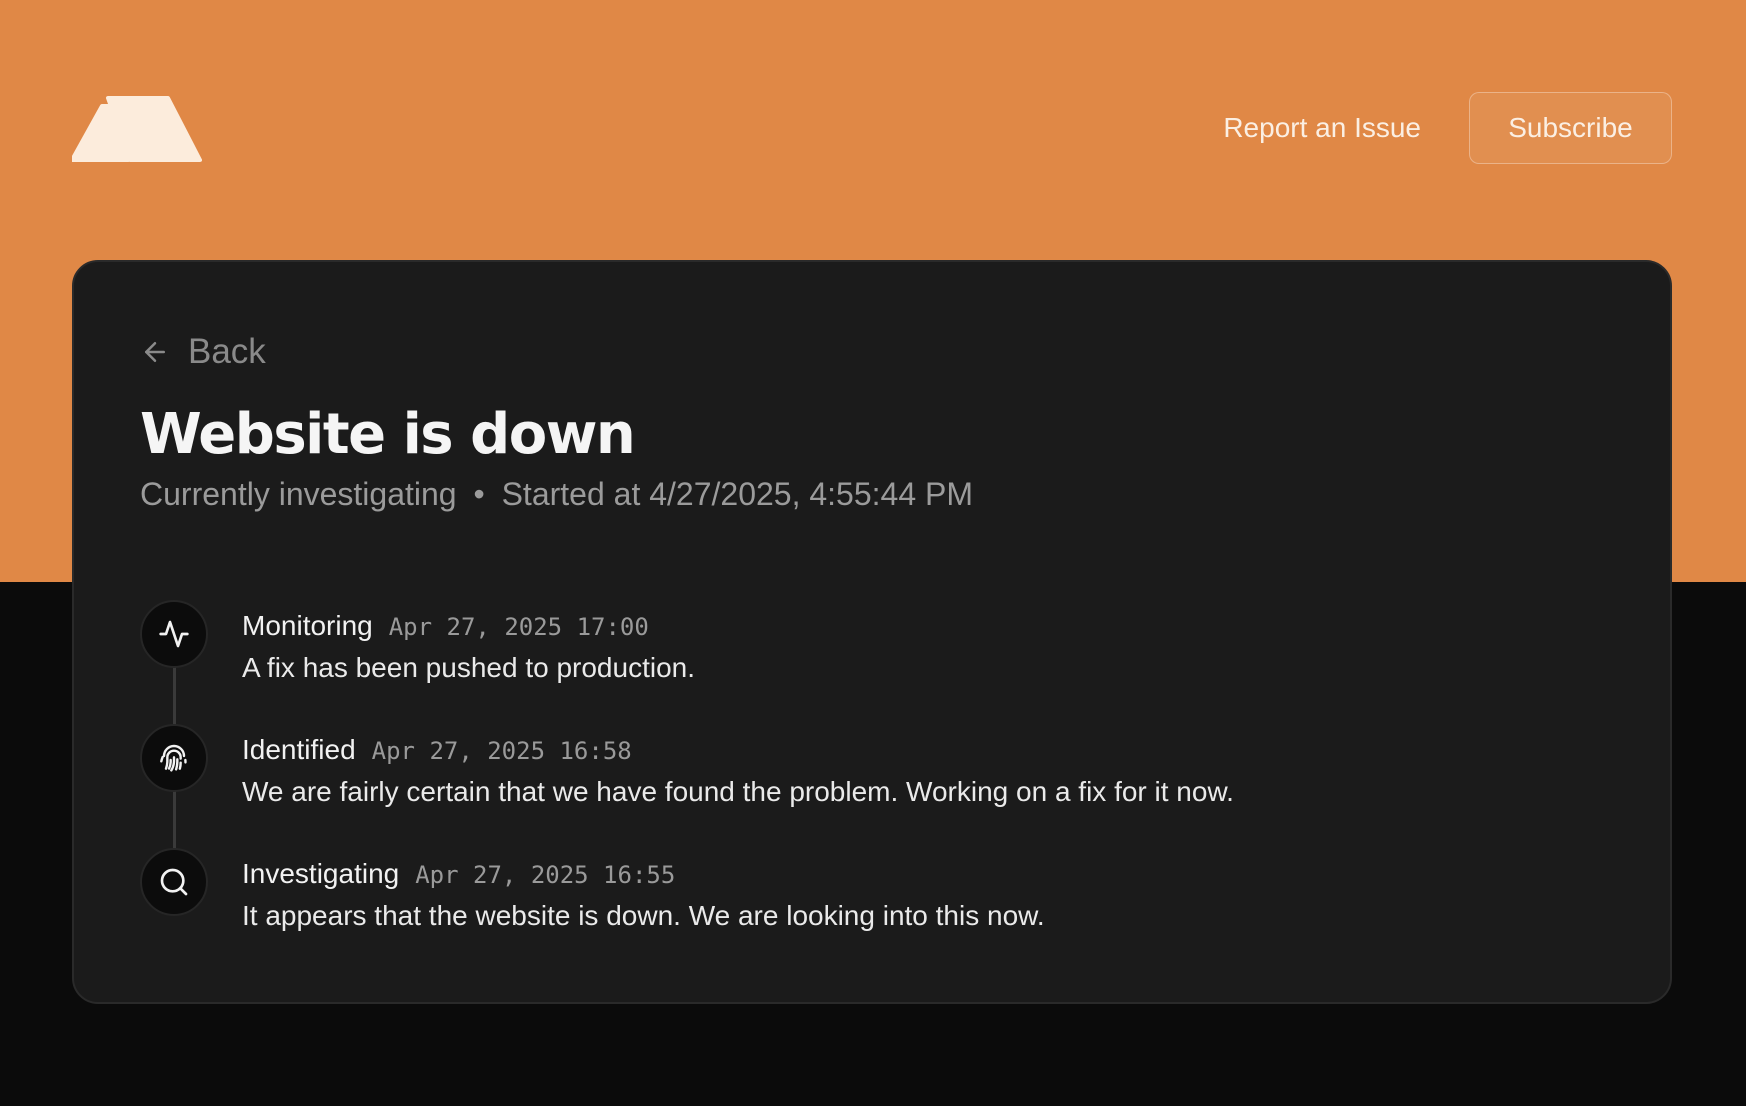 The image size is (1746, 1106). What do you see at coordinates (227, 351) in the screenshot?
I see `back-label: Back` at bounding box center [227, 351].